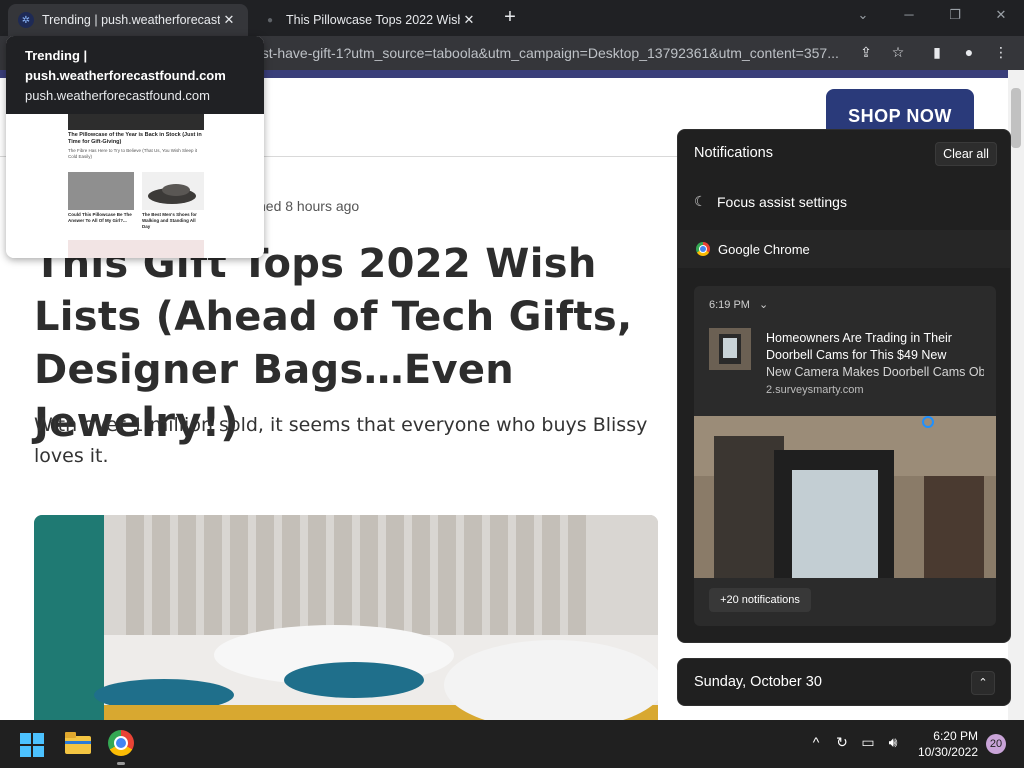 Image resolution: width=1024 pixels, height=768 pixels. What do you see at coordinates (78, 743) in the screenshot?
I see `file-explorer-icon` at bounding box center [78, 743].